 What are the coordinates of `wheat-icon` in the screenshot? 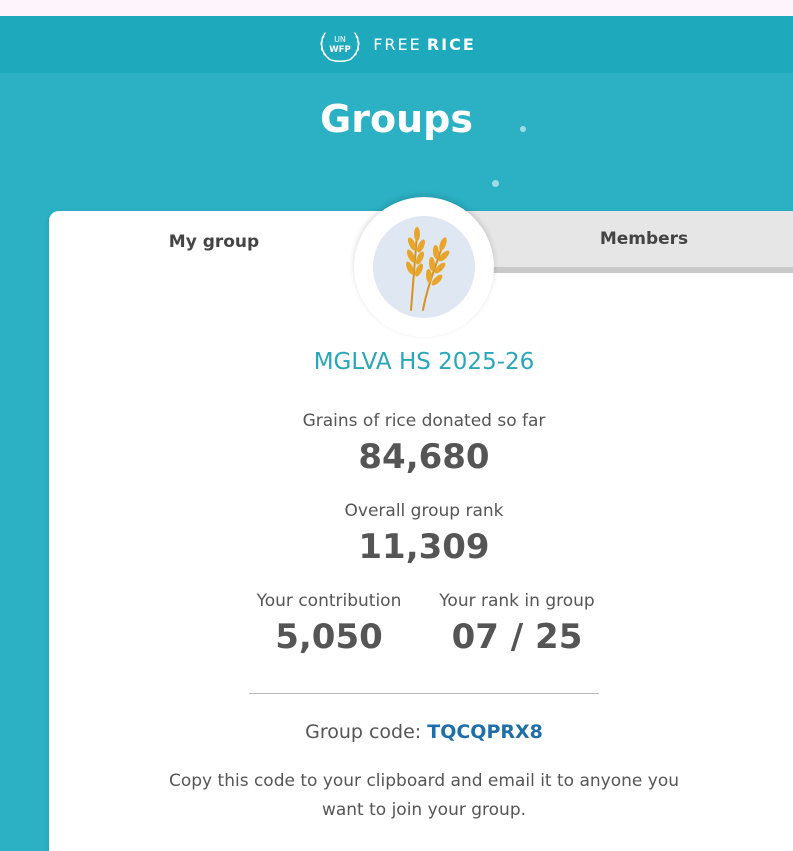 It's located at (427, 269).